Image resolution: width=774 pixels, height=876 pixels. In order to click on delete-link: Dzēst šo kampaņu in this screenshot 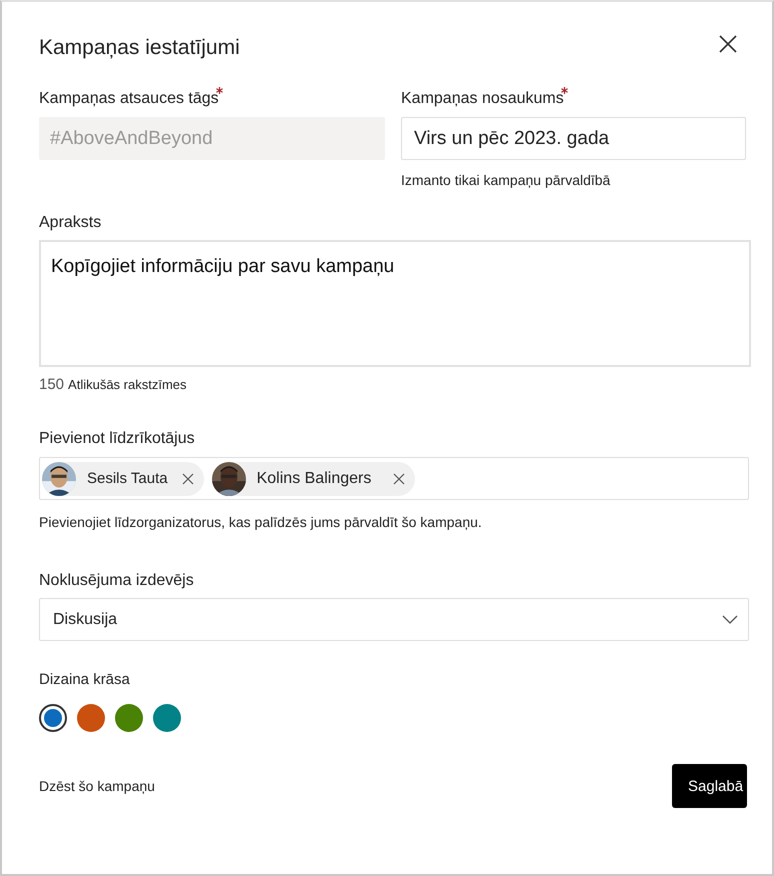, I will do `click(97, 786)`.